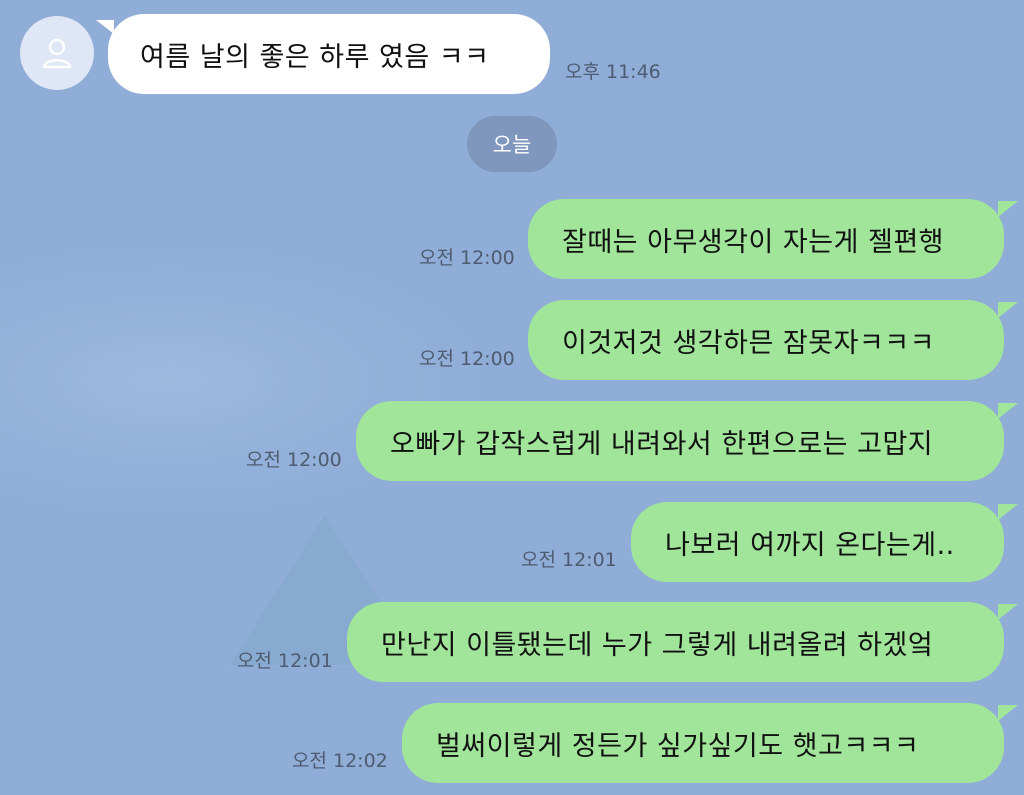 The image size is (1024, 795). Describe the element at coordinates (340, 761) in the screenshot. I see `message-timestamp: 오전 12:02` at that location.